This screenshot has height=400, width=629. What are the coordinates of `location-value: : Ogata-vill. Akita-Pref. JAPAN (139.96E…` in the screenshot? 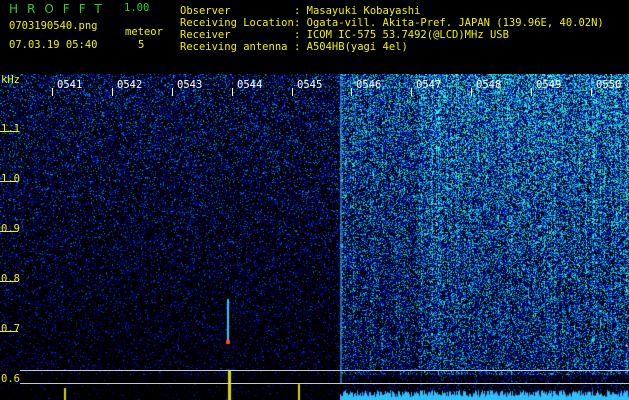 It's located at (449, 23).